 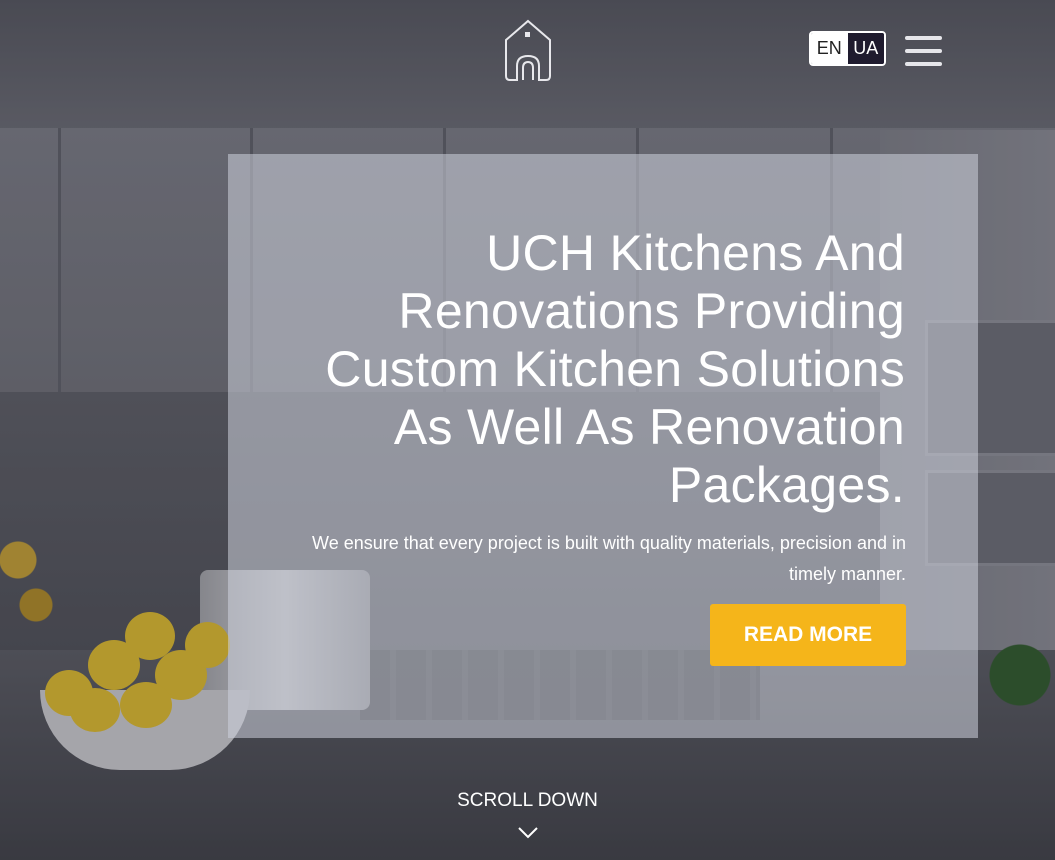 What do you see at coordinates (808, 635) in the screenshot?
I see `read-more-button: READ MORE` at bounding box center [808, 635].